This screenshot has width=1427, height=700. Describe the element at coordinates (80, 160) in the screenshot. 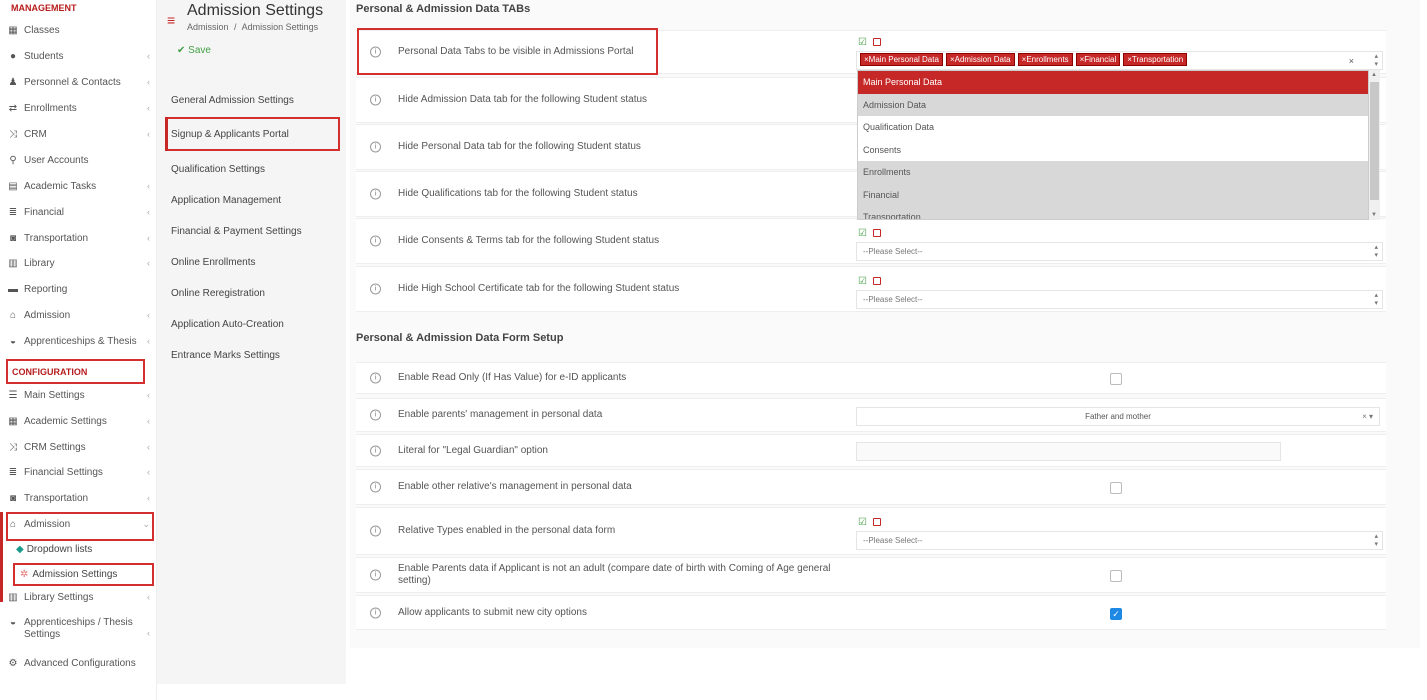

I see `sidebar-item-user-accounts: ⚲ User Accounts` at that location.